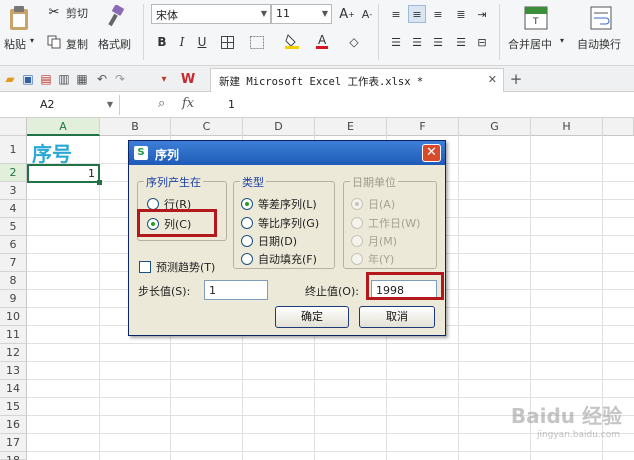  Describe the element at coordinates (46, 79) in the screenshot. I see `pdf-icon: ▤` at that location.